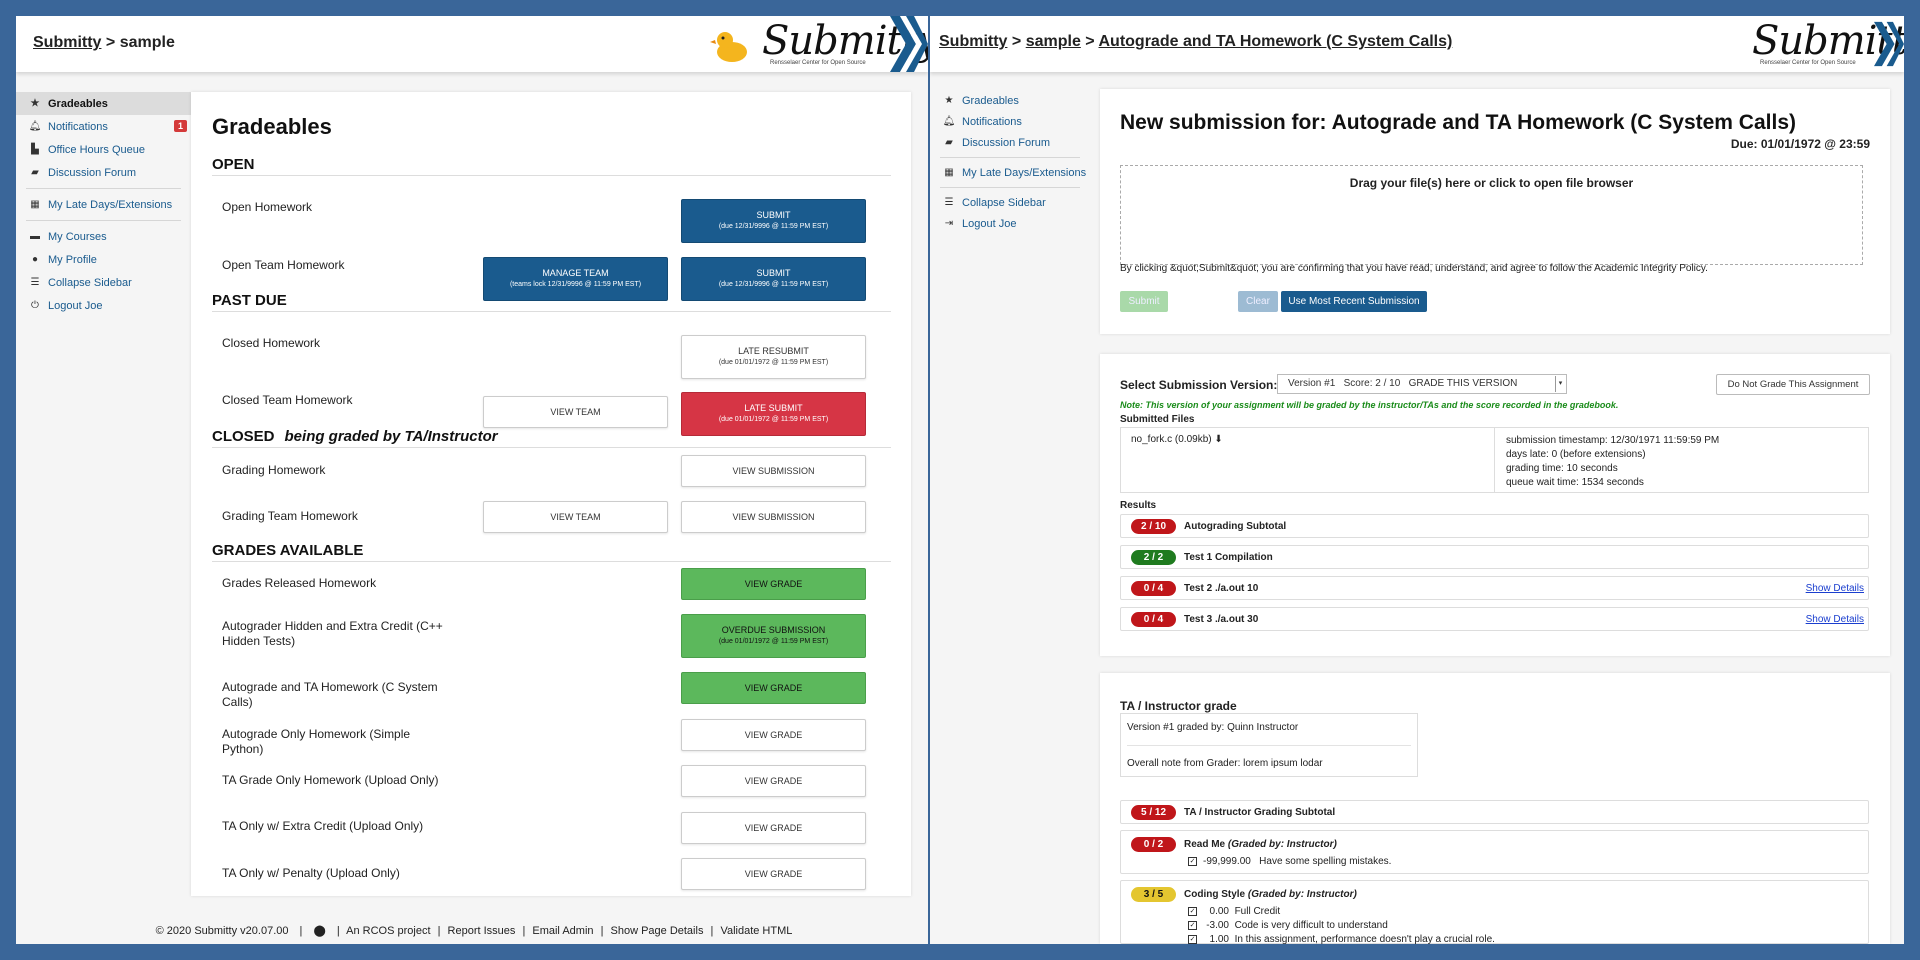 The height and width of the screenshot is (960, 1920). I want to click on result-row: 0 / 4 Test 3 ./a.out 30 Show Details, so click(1494, 619).